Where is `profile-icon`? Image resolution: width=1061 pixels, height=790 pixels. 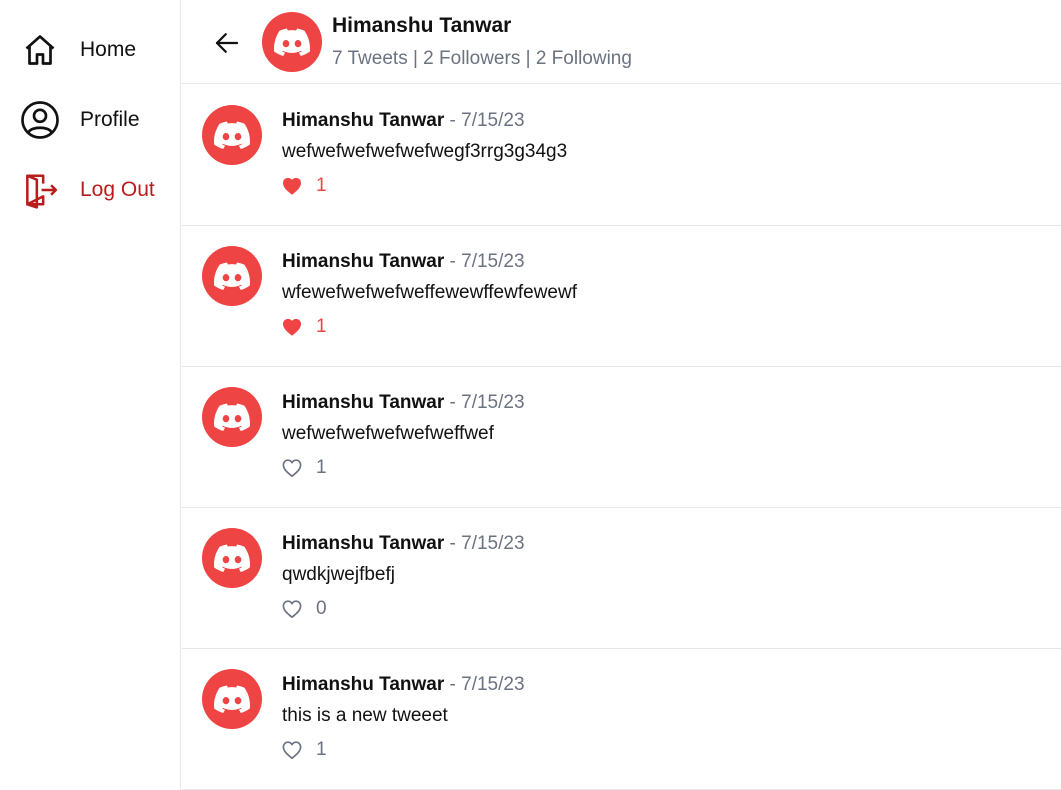 profile-icon is located at coordinates (40, 120).